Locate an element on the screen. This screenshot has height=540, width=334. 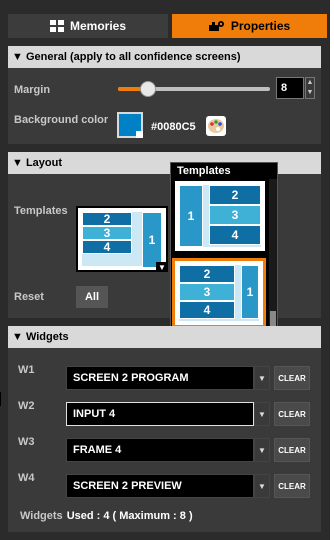
widget-w1-select: SCREEN 2 PROGRAM is located at coordinates (160, 378).